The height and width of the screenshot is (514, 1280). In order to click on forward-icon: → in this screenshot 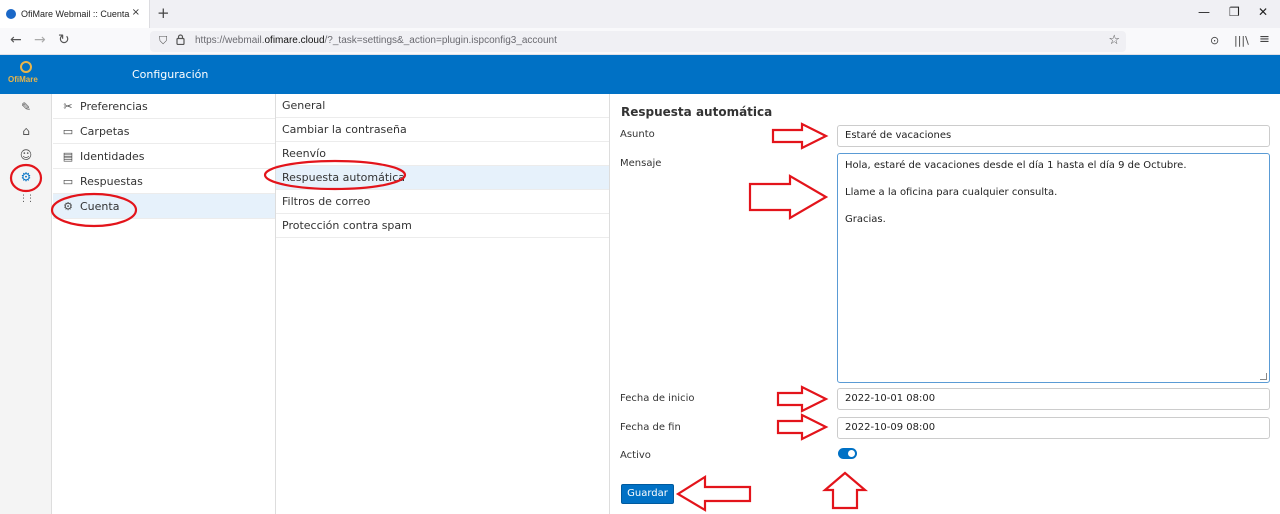, I will do `click(40, 40)`.